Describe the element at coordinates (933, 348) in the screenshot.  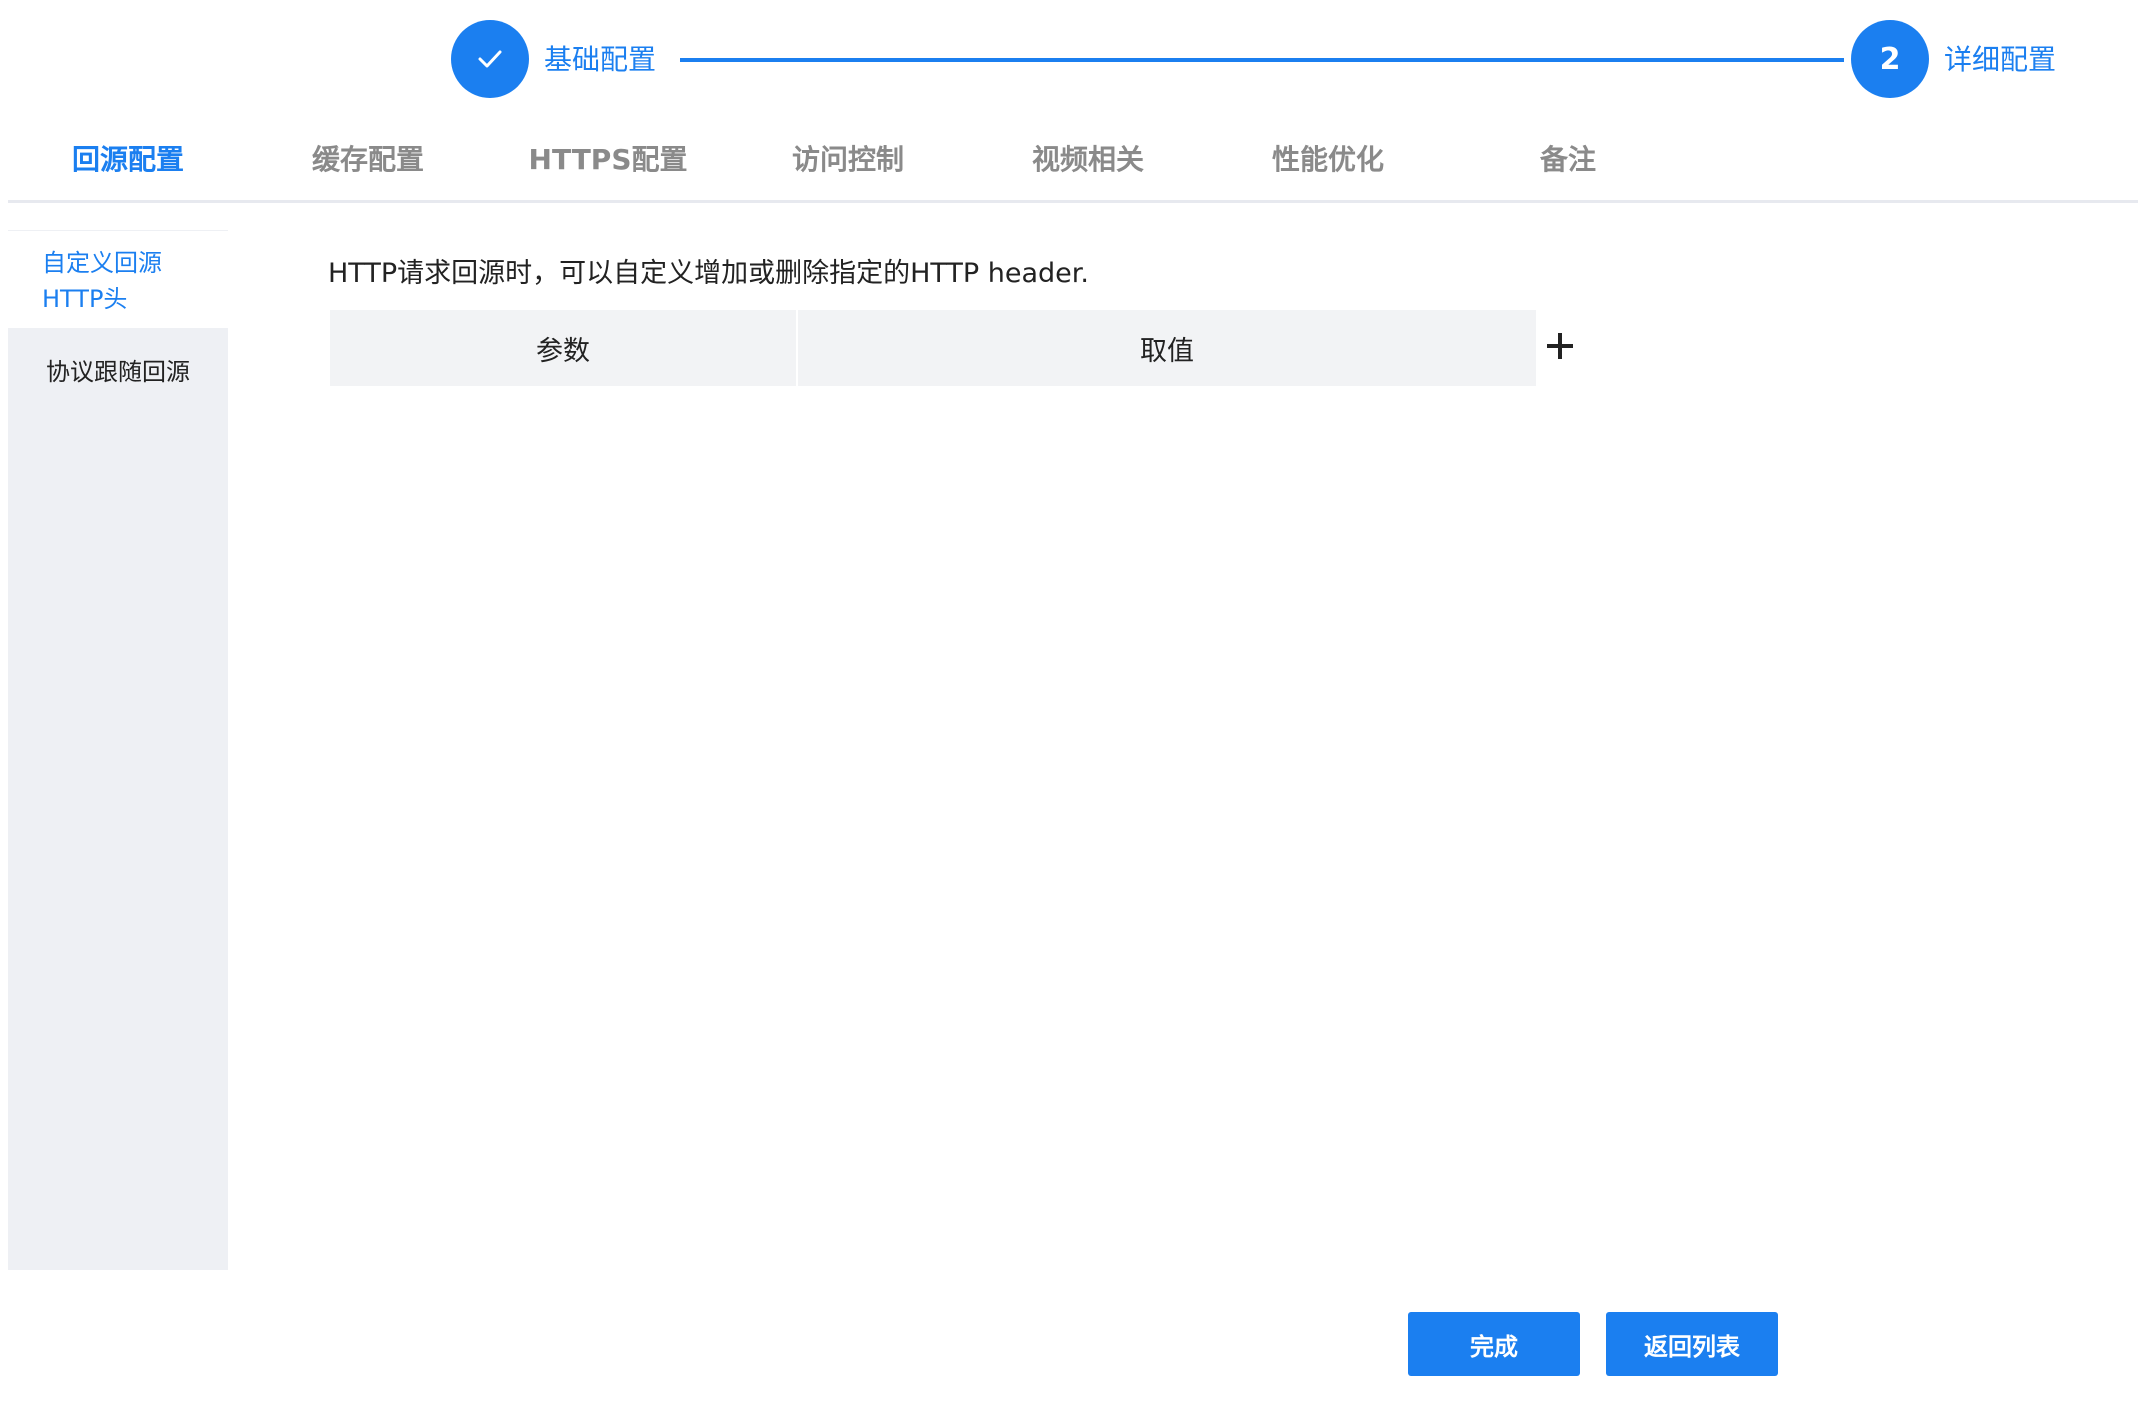
I see `http-header-table: 参数 取值` at that location.